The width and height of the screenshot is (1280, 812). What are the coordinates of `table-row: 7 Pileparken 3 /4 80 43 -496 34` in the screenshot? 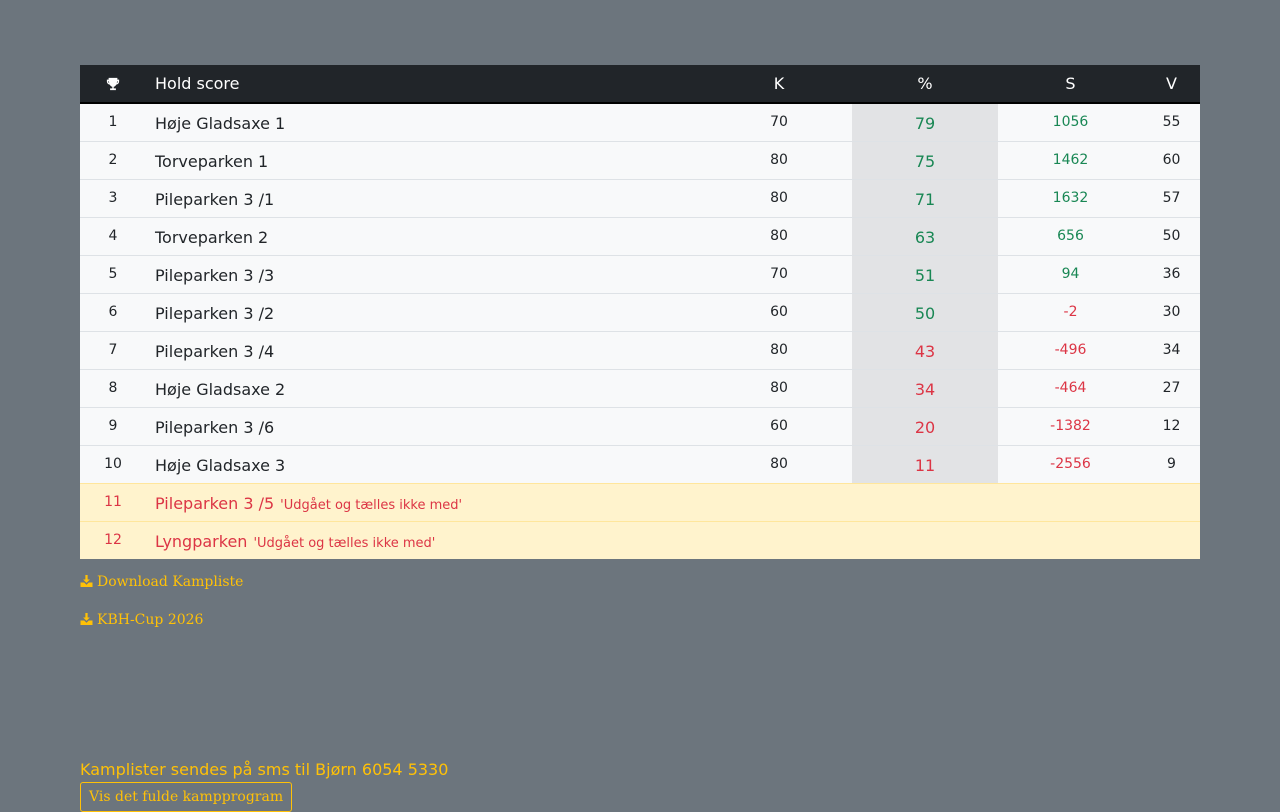 It's located at (640, 349).